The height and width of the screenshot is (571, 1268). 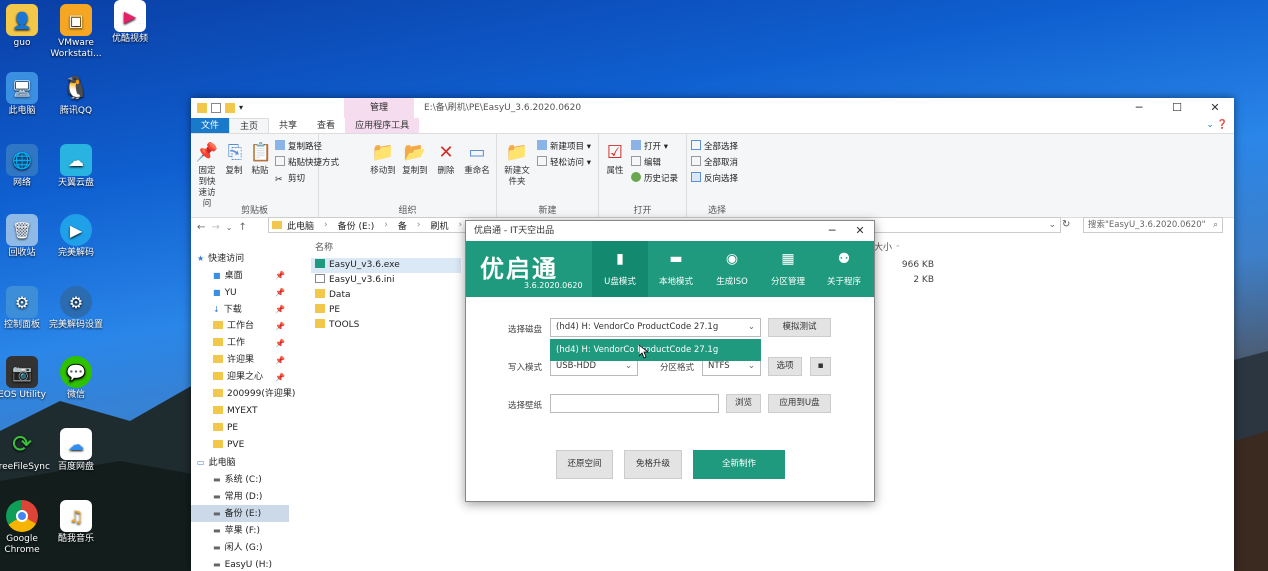 I want to click on nav-item: 迎果之心 📌, so click(x=240, y=377).